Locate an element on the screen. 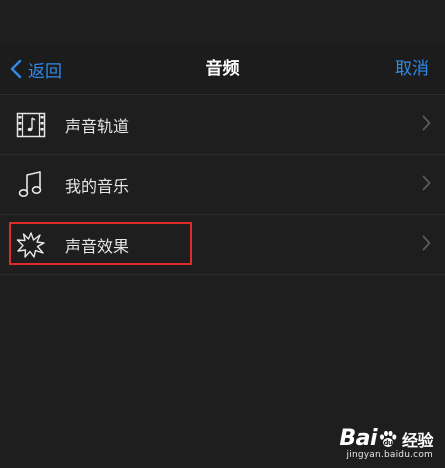 The image size is (445, 468). film-music-icon is located at coordinates (31, 125).